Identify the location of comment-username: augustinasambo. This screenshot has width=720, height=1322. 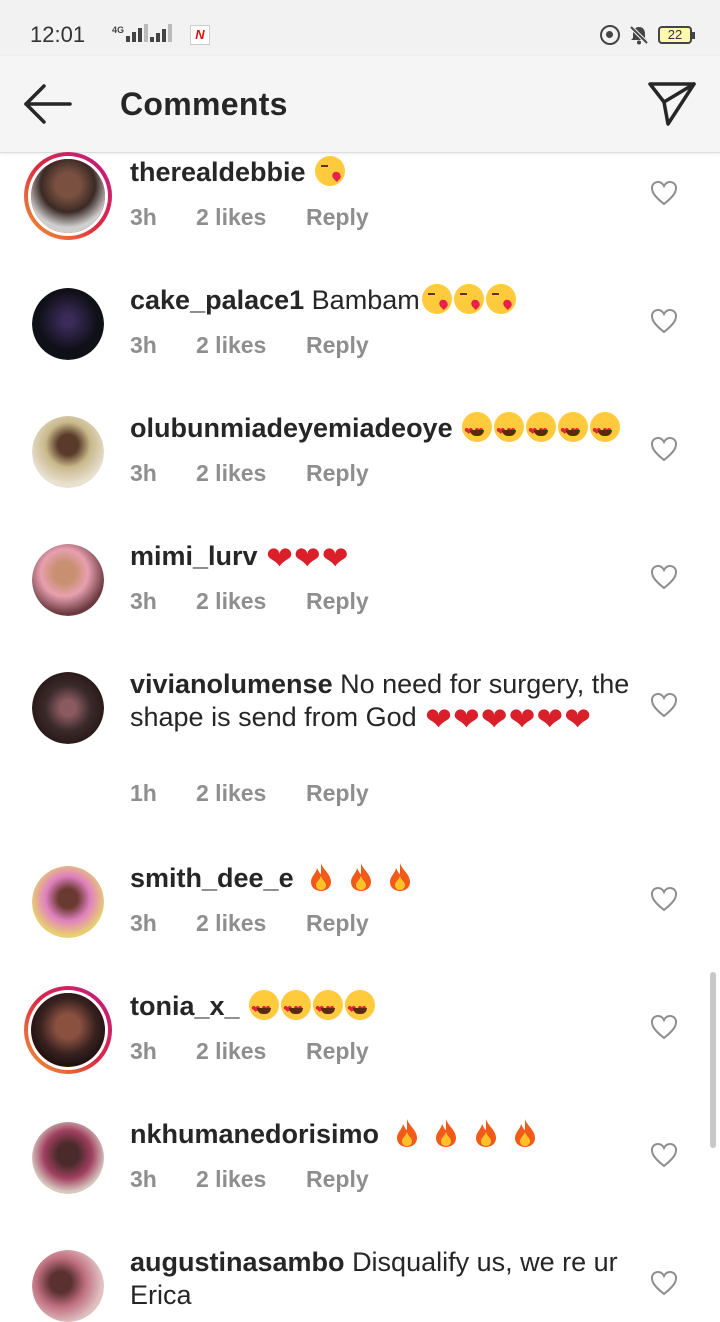
(237, 1262).